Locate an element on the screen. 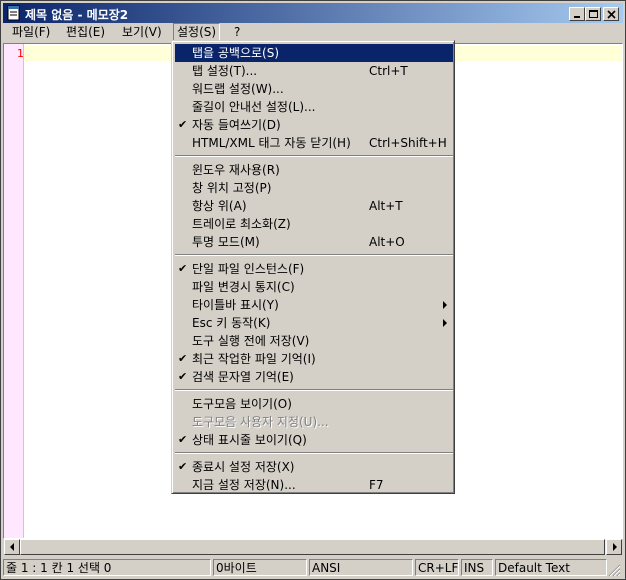 The image size is (626, 580). menu-item-shortcut: Alt+O is located at coordinates (387, 242).